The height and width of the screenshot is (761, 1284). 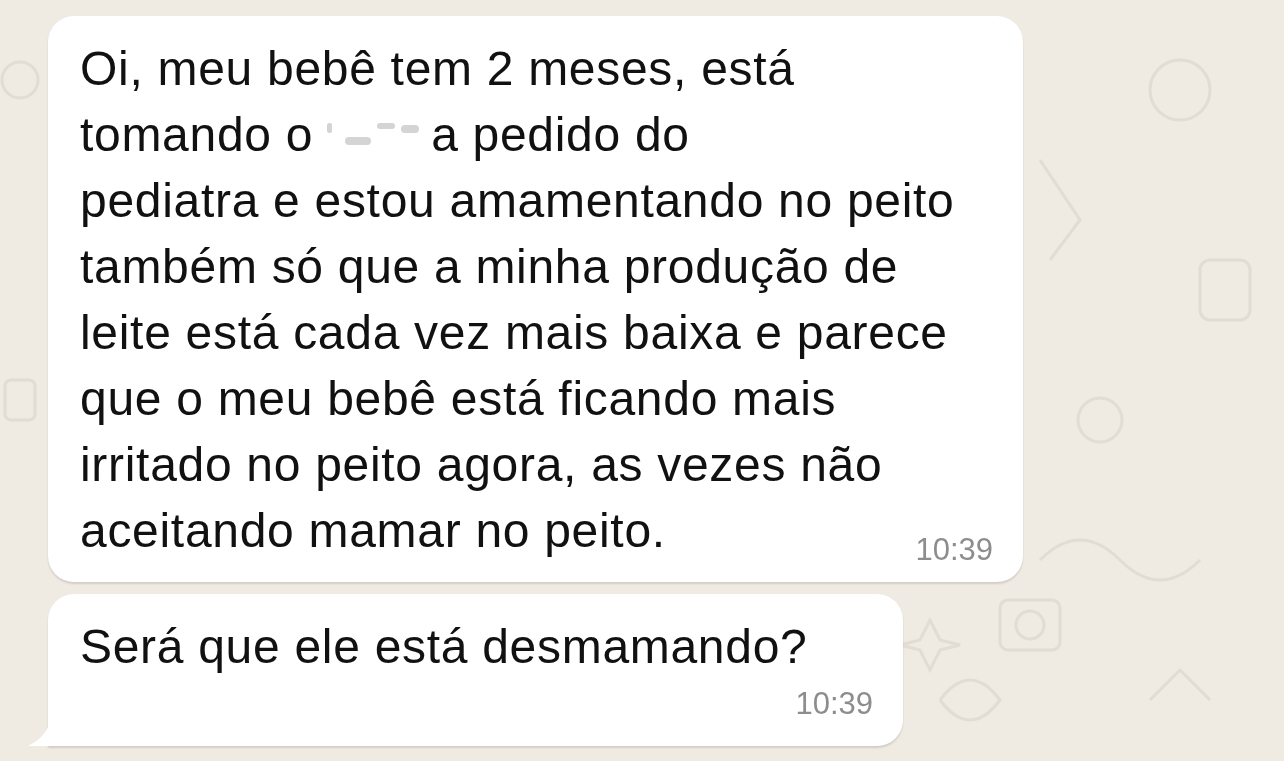 What do you see at coordinates (481, 465) in the screenshot?
I see `message-text: irritado no peito agora, as vezes não` at bounding box center [481, 465].